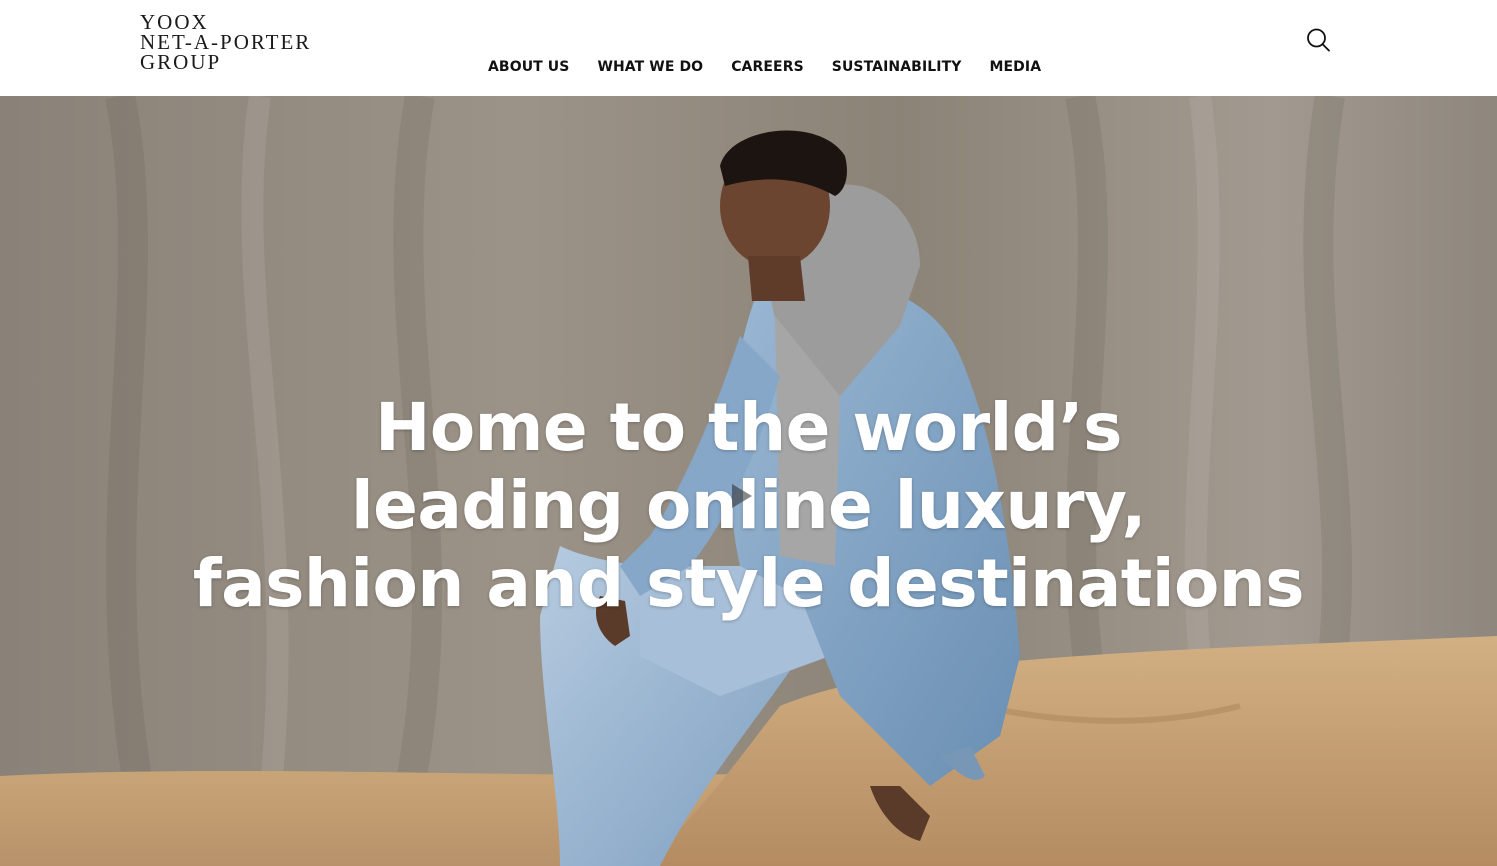 The height and width of the screenshot is (866, 1497). What do you see at coordinates (748, 427) in the screenshot?
I see `hero-headline-line-1: Home to the world’s` at bounding box center [748, 427].